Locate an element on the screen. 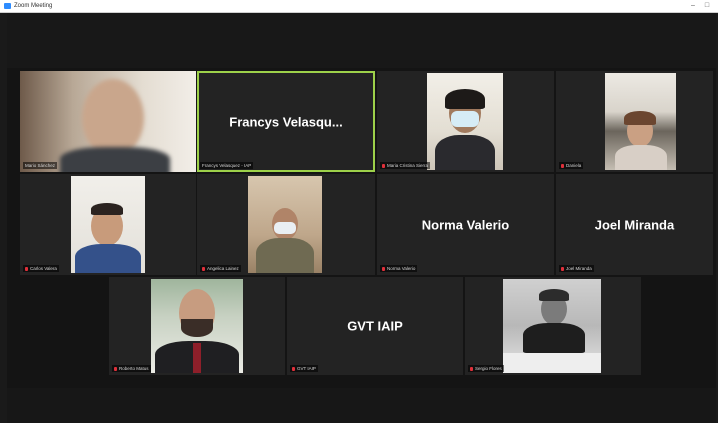 Image resolution: width=718 pixels, height=423 pixels. participant-head is located at coordinates (113, 118).